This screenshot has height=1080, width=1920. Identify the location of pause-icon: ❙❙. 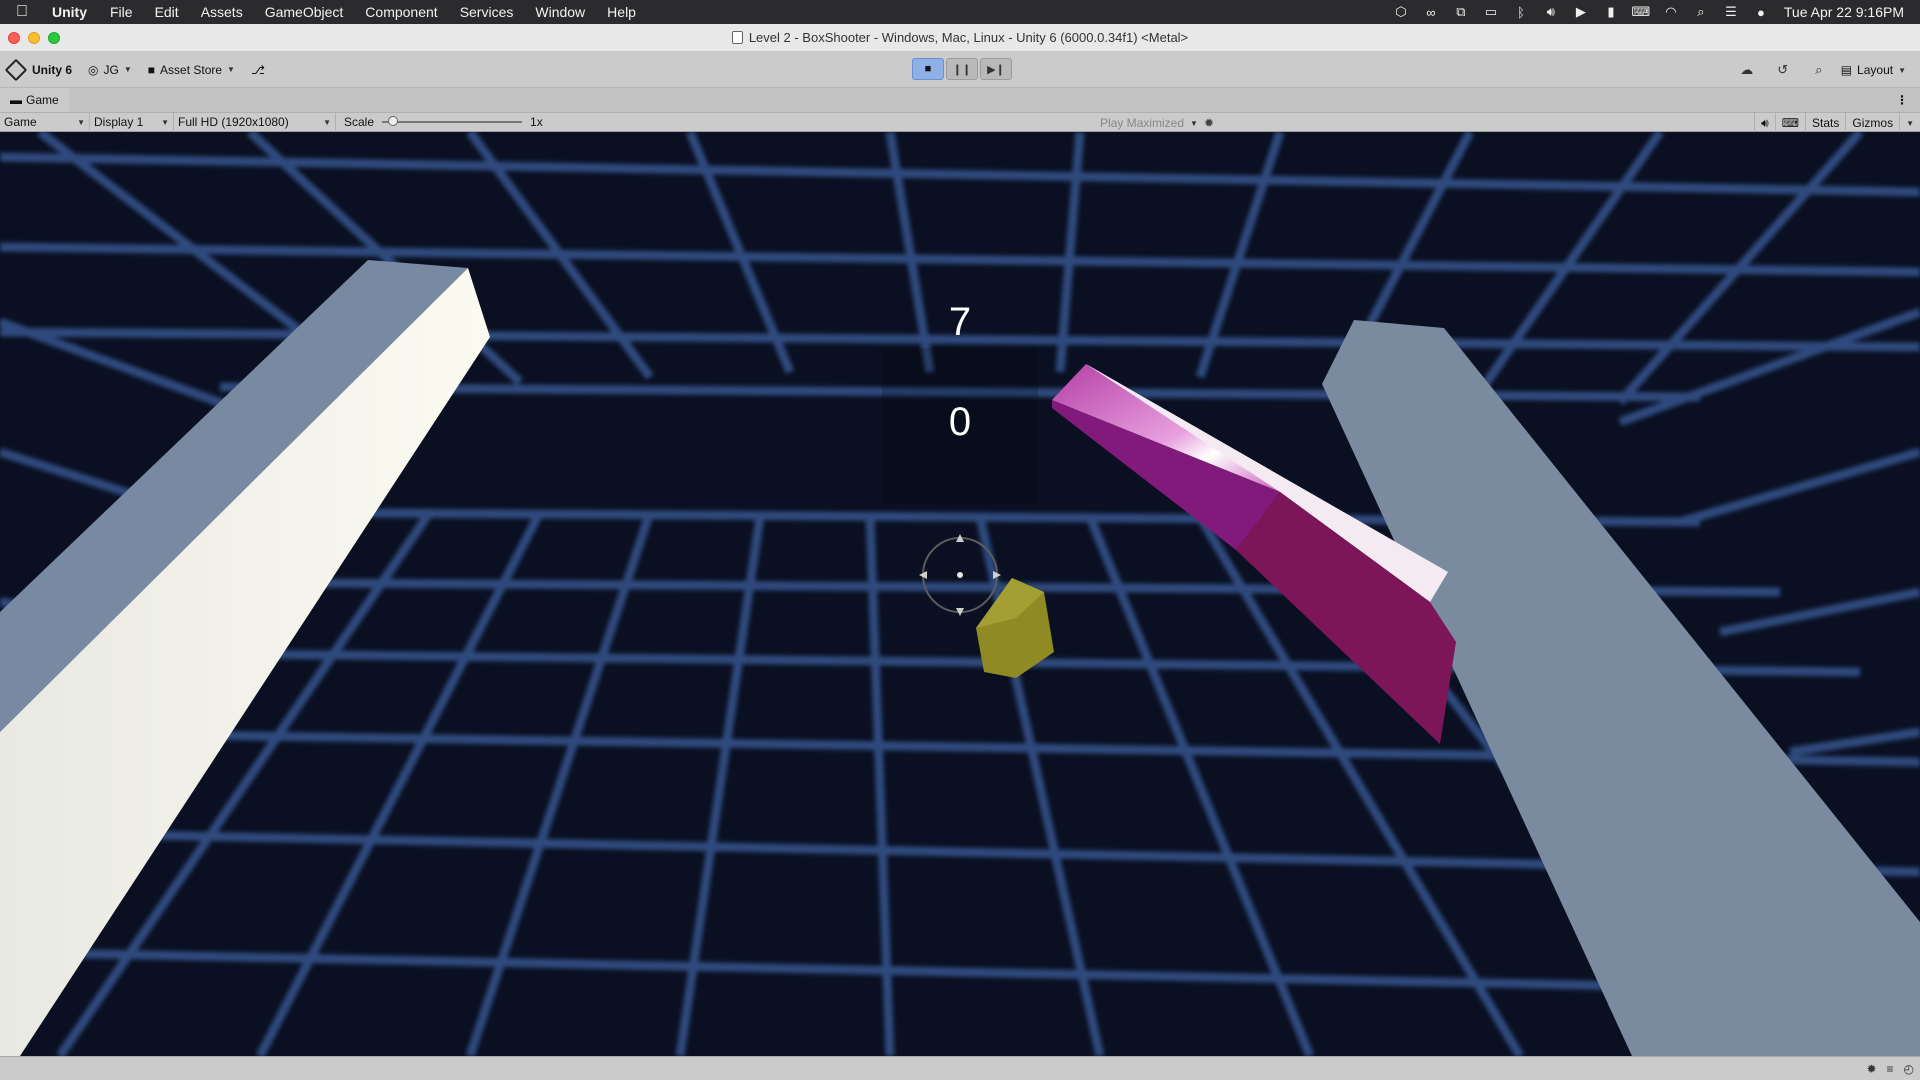
(962, 69).